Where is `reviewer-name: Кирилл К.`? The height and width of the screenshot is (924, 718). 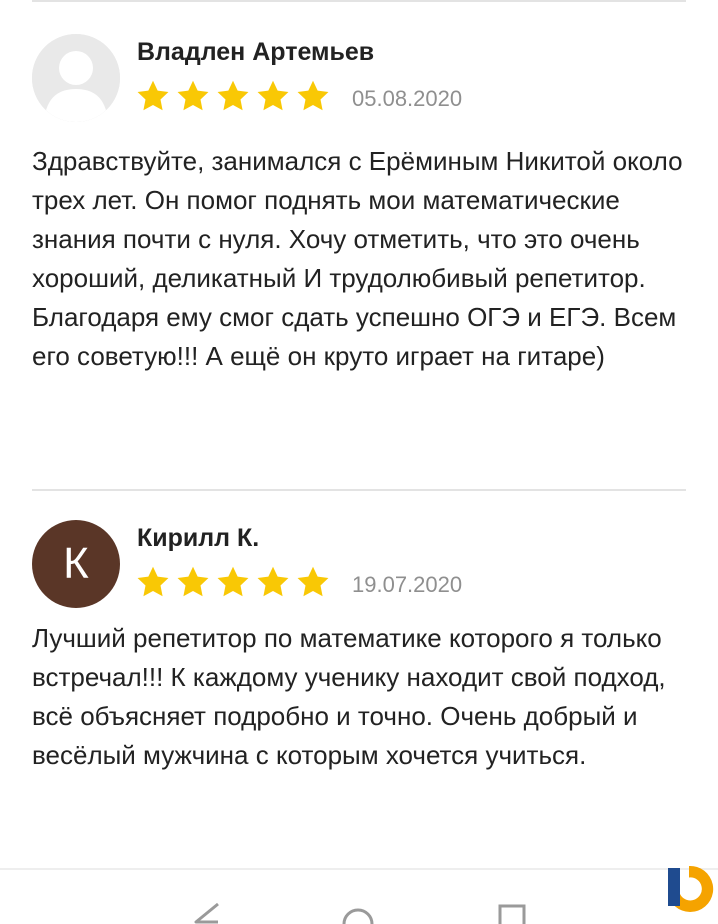 reviewer-name: Кирилл К. is located at coordinates (198, 538).